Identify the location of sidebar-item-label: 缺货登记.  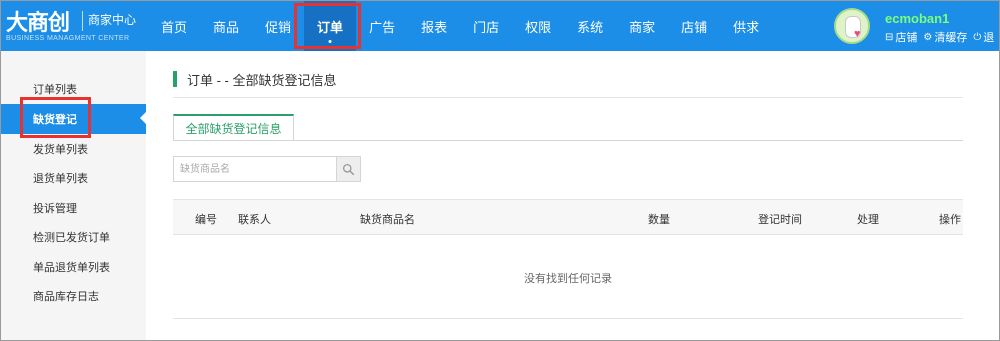
(55, 120).